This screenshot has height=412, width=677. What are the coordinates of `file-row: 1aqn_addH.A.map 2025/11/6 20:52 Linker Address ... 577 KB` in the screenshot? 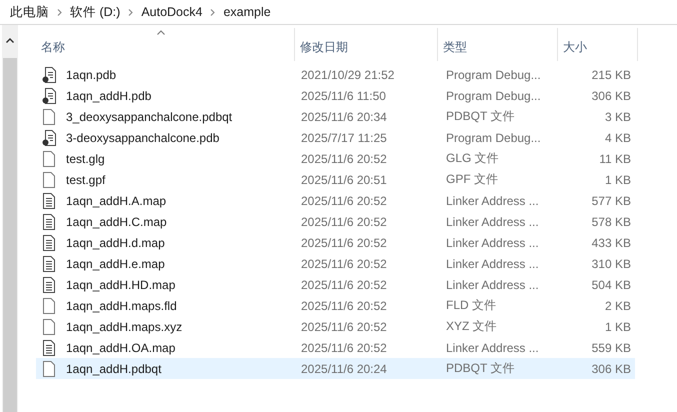 It's located at (335, 200).